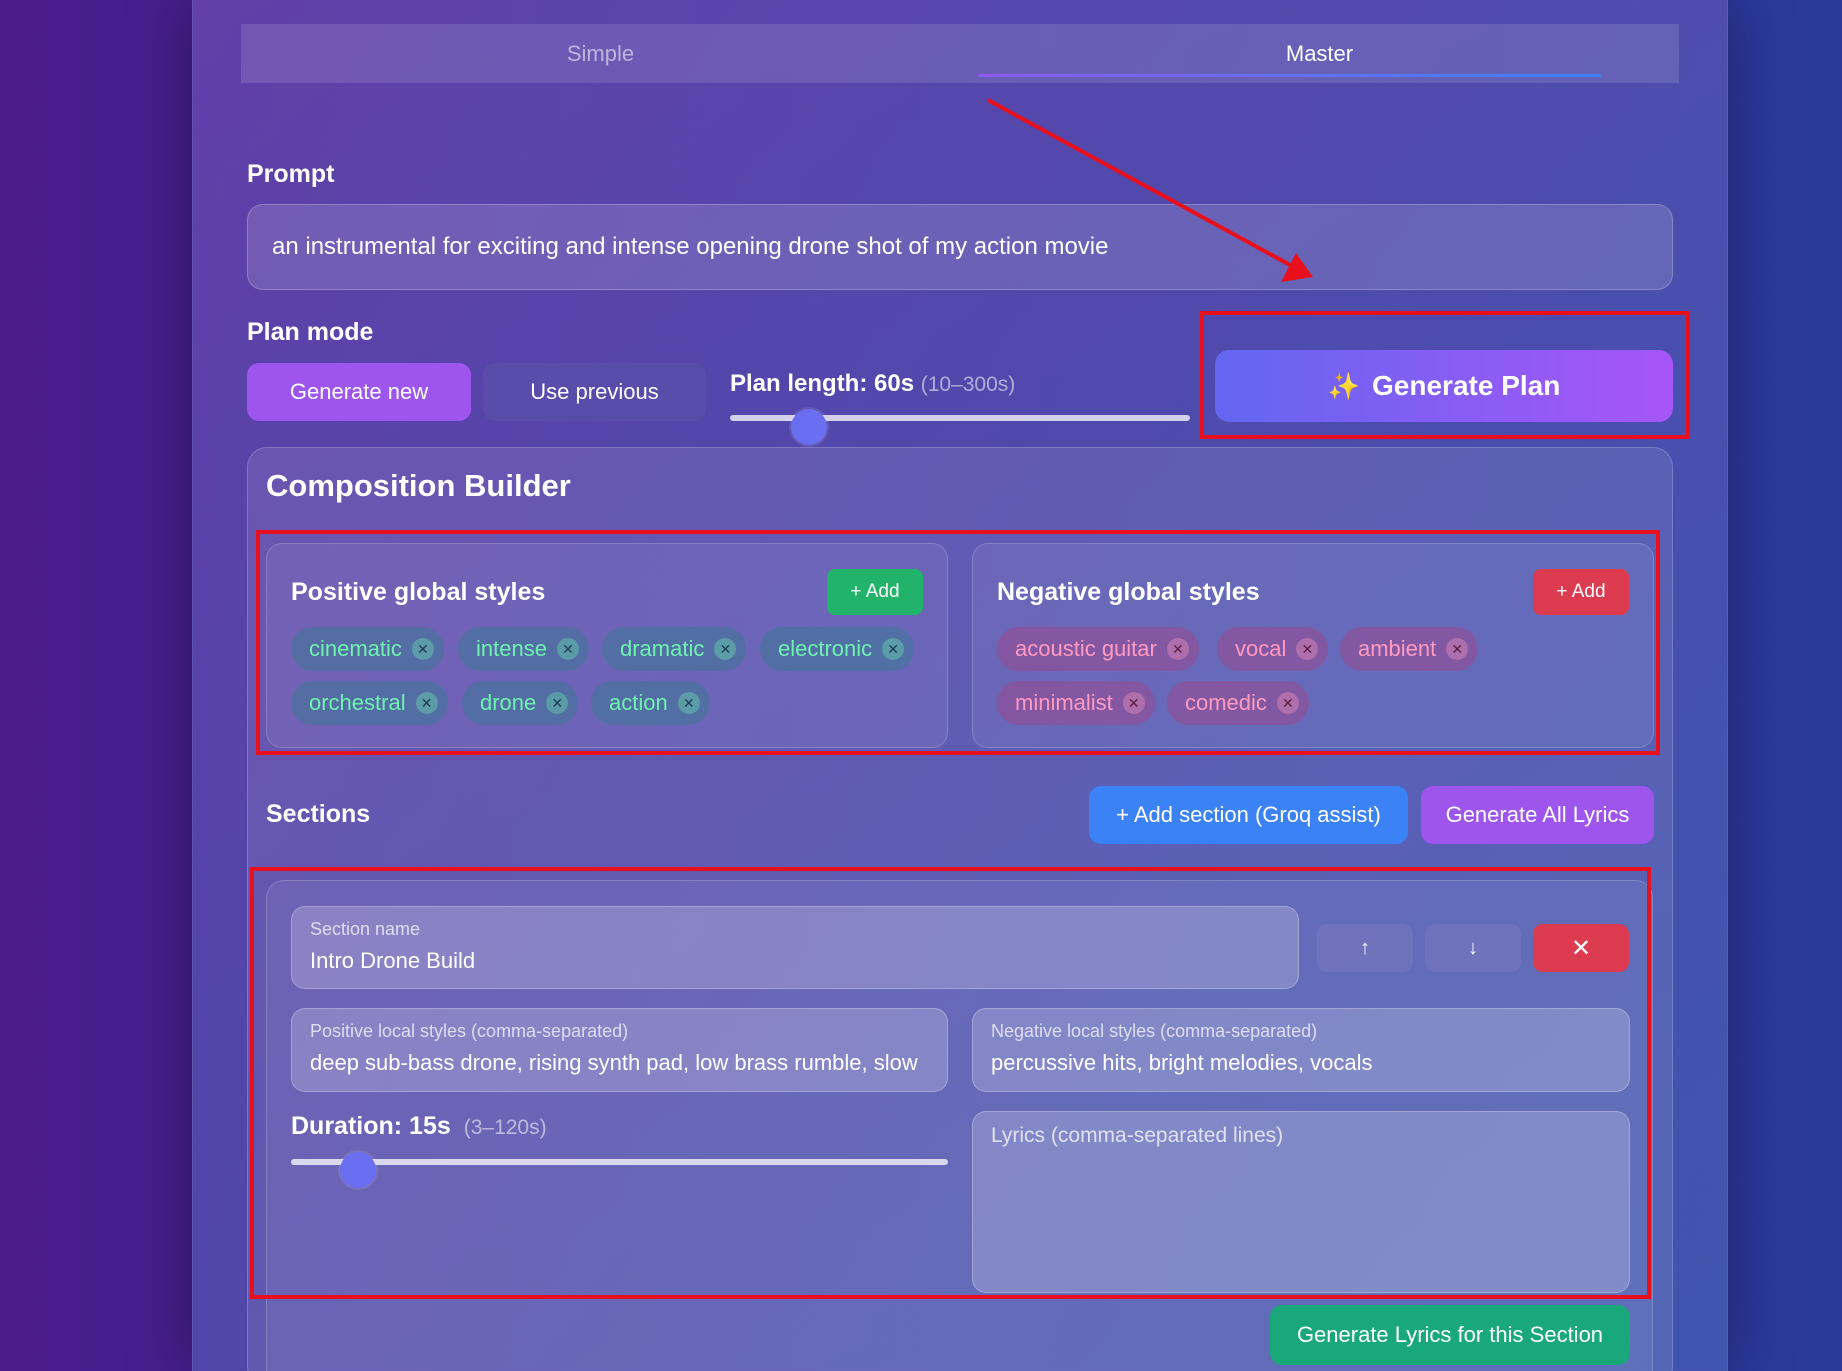 This screenshot has width=1842, height=1371. What do you see at coordinates (357, 702) in the screenshot?
I see `tag-label: orchestral` at bounding box center [357, 702].